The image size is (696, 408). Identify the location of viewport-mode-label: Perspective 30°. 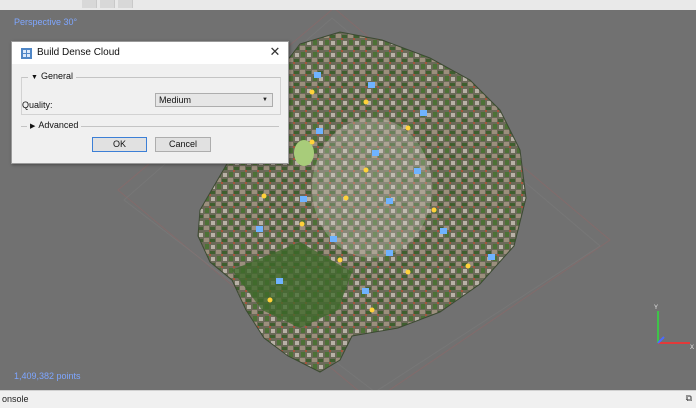
(46, 22).